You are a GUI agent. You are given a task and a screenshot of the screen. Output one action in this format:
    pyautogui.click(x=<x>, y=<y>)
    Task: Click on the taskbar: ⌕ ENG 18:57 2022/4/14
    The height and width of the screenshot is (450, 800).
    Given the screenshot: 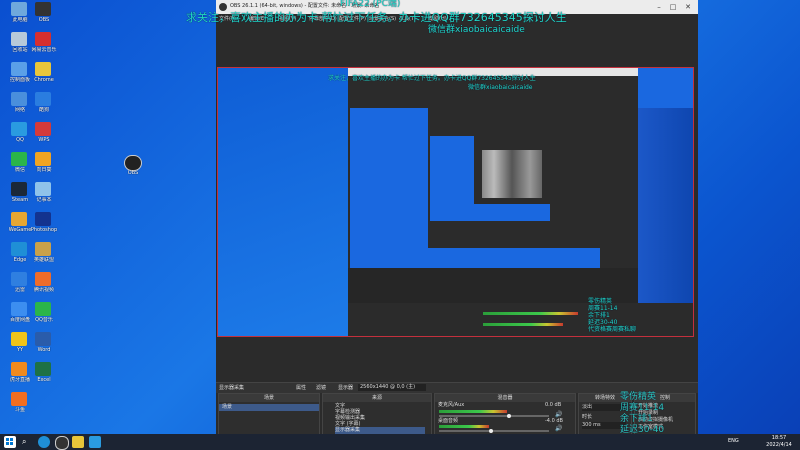 What is the action you would take?
    pyautogui.click(x=400, y=442)
    